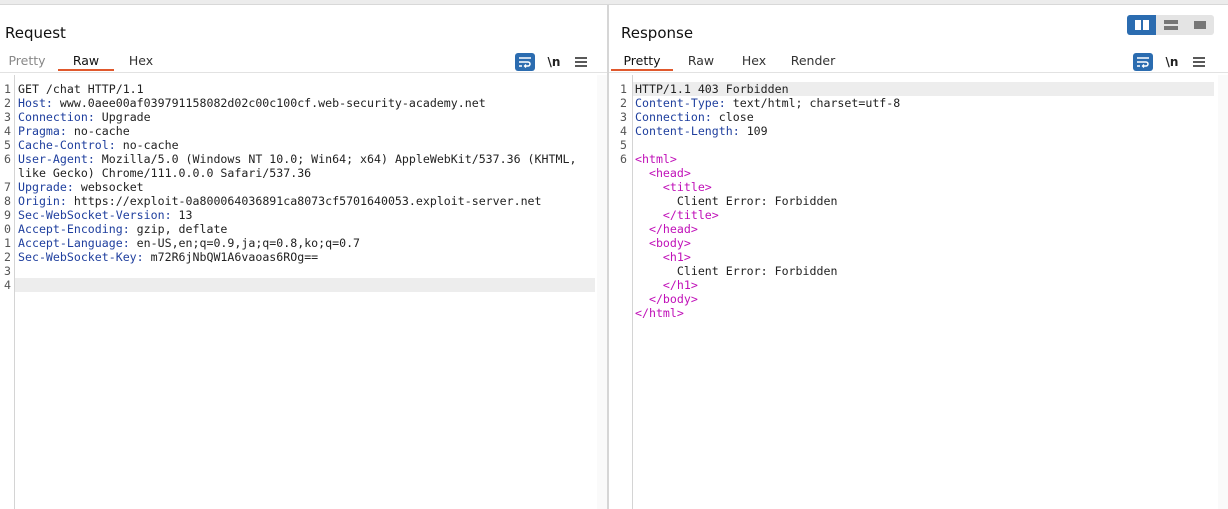 The width and height of the screenshot is (1228, 509). Describe the element at coordinates (680, 285) in the screenshot. I see `response-html-tag: </h1>` at that location.